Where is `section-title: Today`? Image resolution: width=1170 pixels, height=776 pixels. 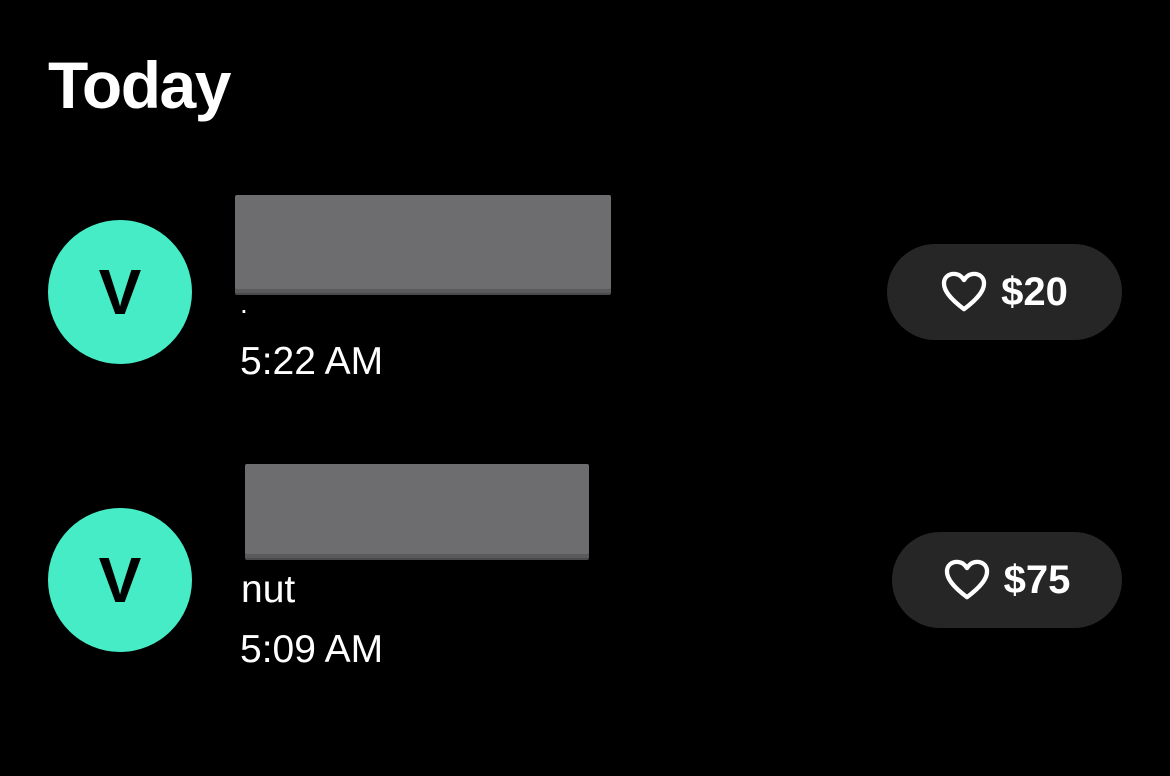 section-title: Today is located at coordinates (139, 85).